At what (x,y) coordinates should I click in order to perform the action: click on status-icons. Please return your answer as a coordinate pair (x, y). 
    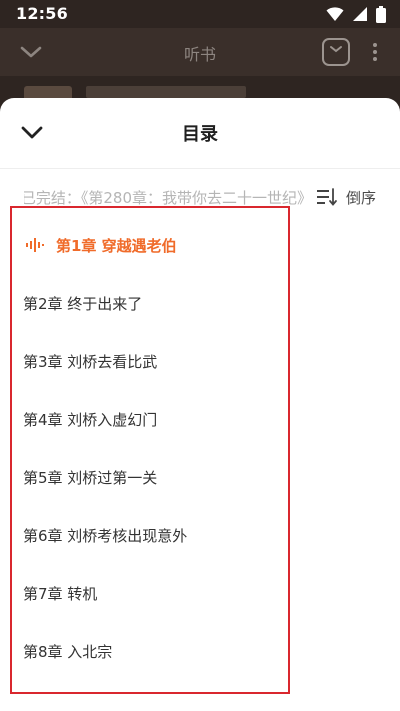
    Looking at the image, I should click on (356, 14).